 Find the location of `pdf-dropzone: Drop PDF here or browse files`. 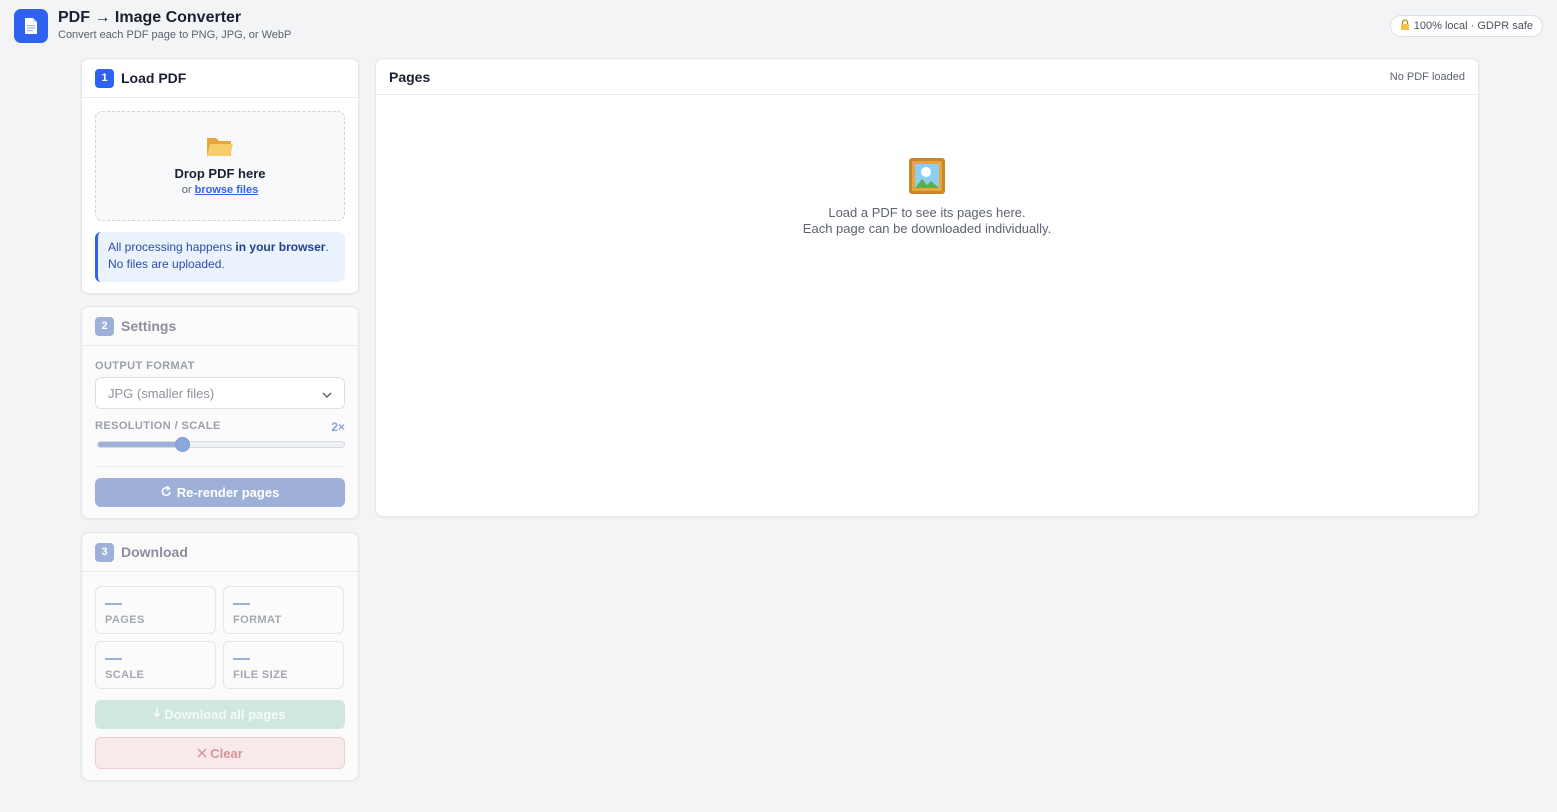

pdf-dropzone: Drop PDF here or browse files is located at coordinates (220, 166).